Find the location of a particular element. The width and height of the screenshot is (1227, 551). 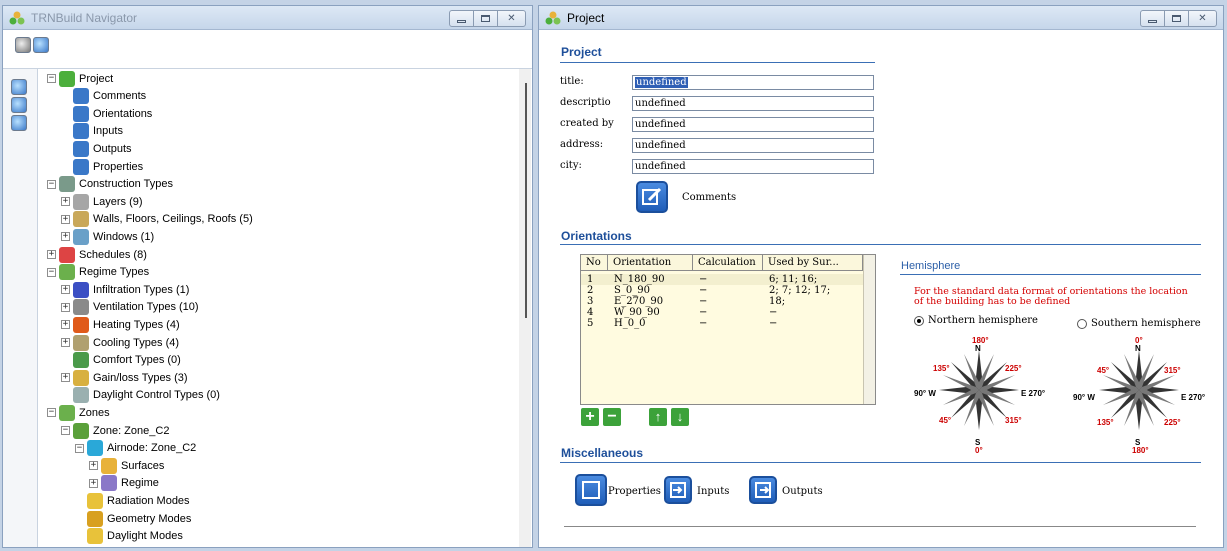

tree-node: − Zones is located at coordinates (78, 412).